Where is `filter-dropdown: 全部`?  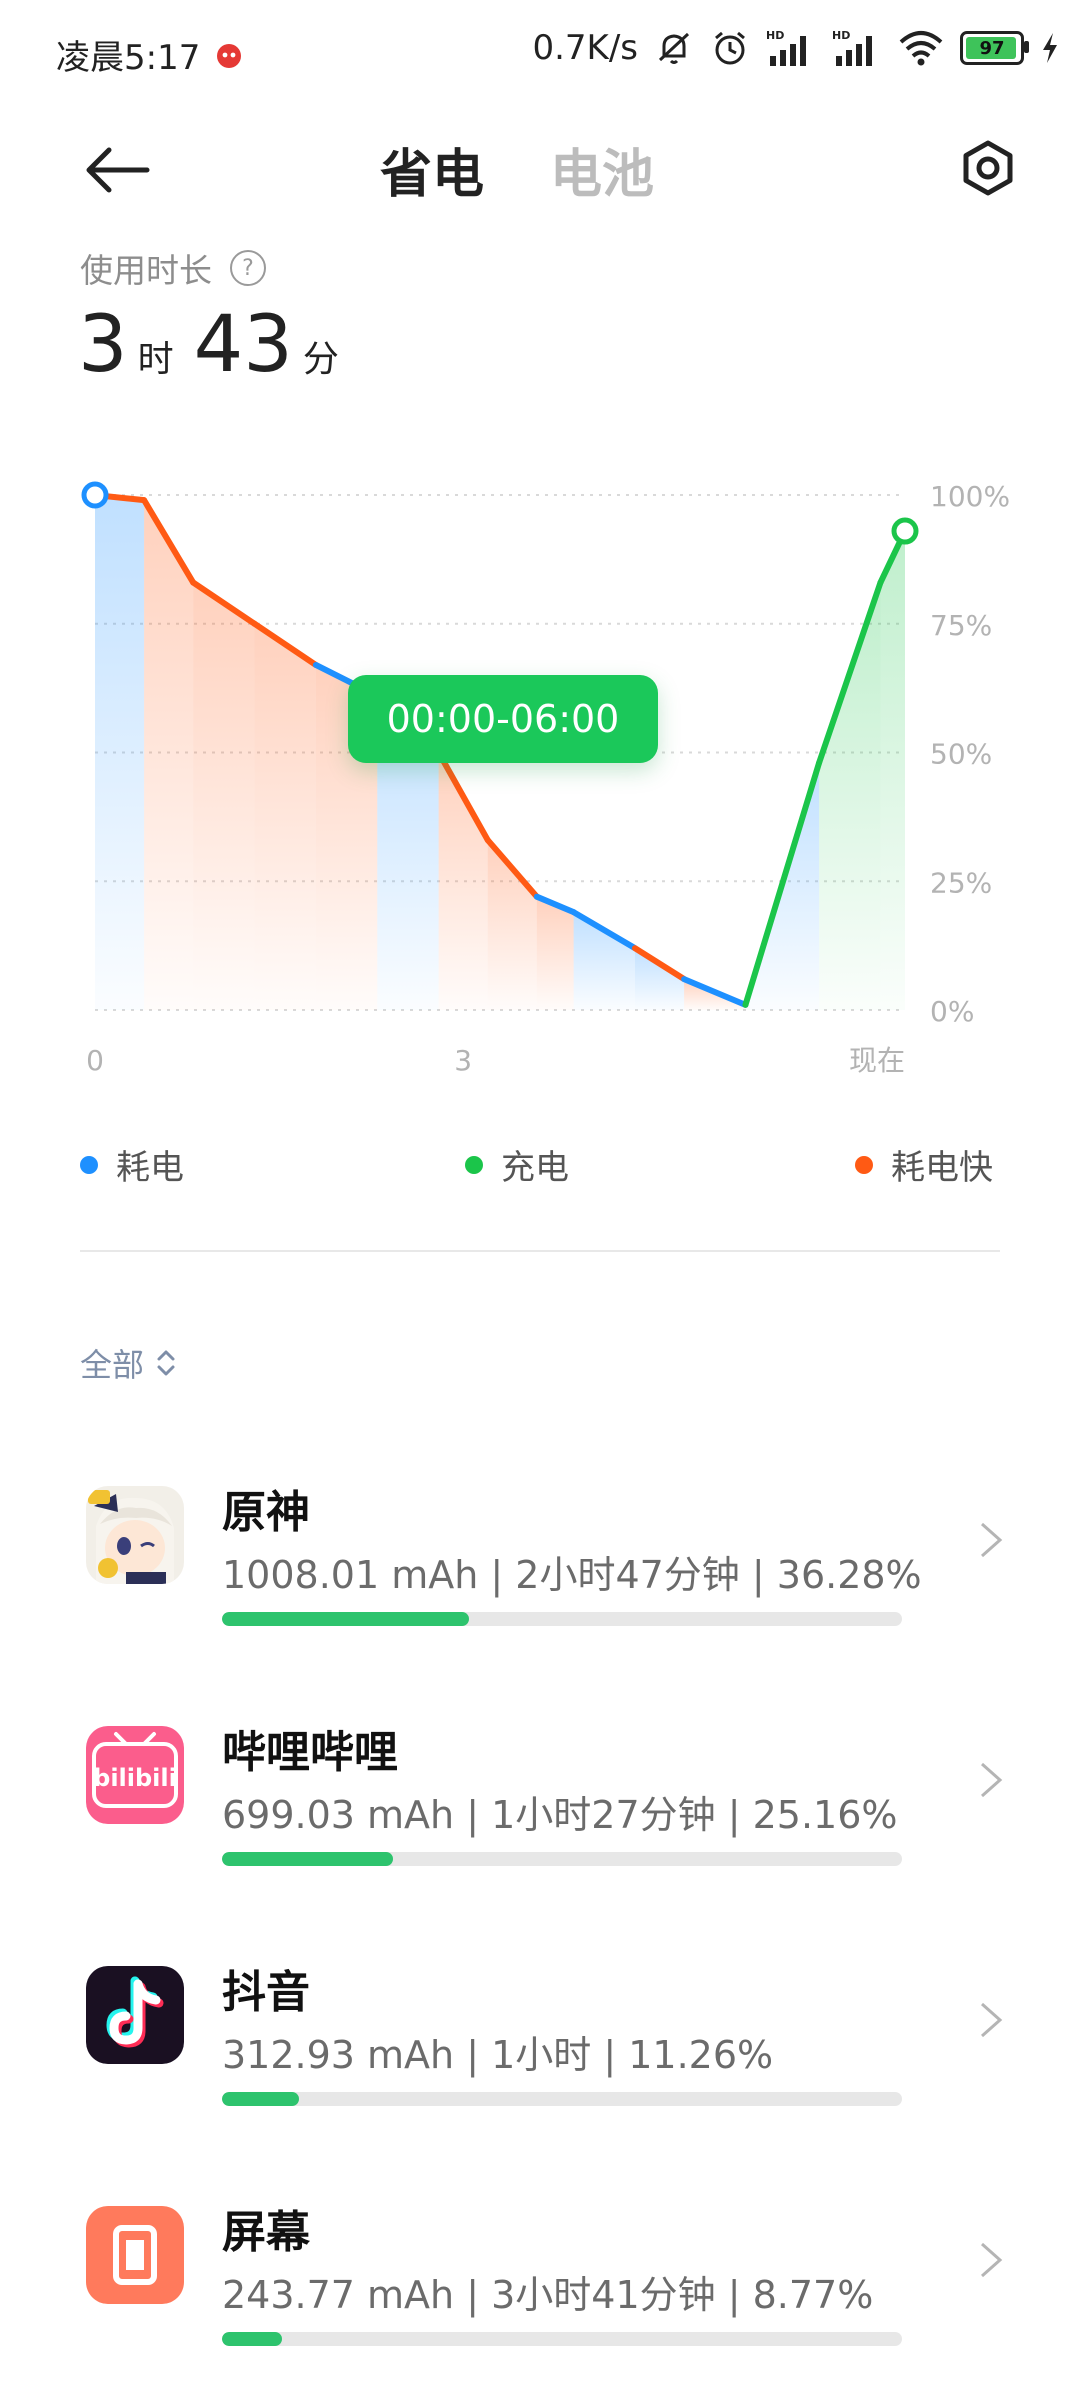
filter-dropdown: 全部 is located at coordinates (129, 1363).